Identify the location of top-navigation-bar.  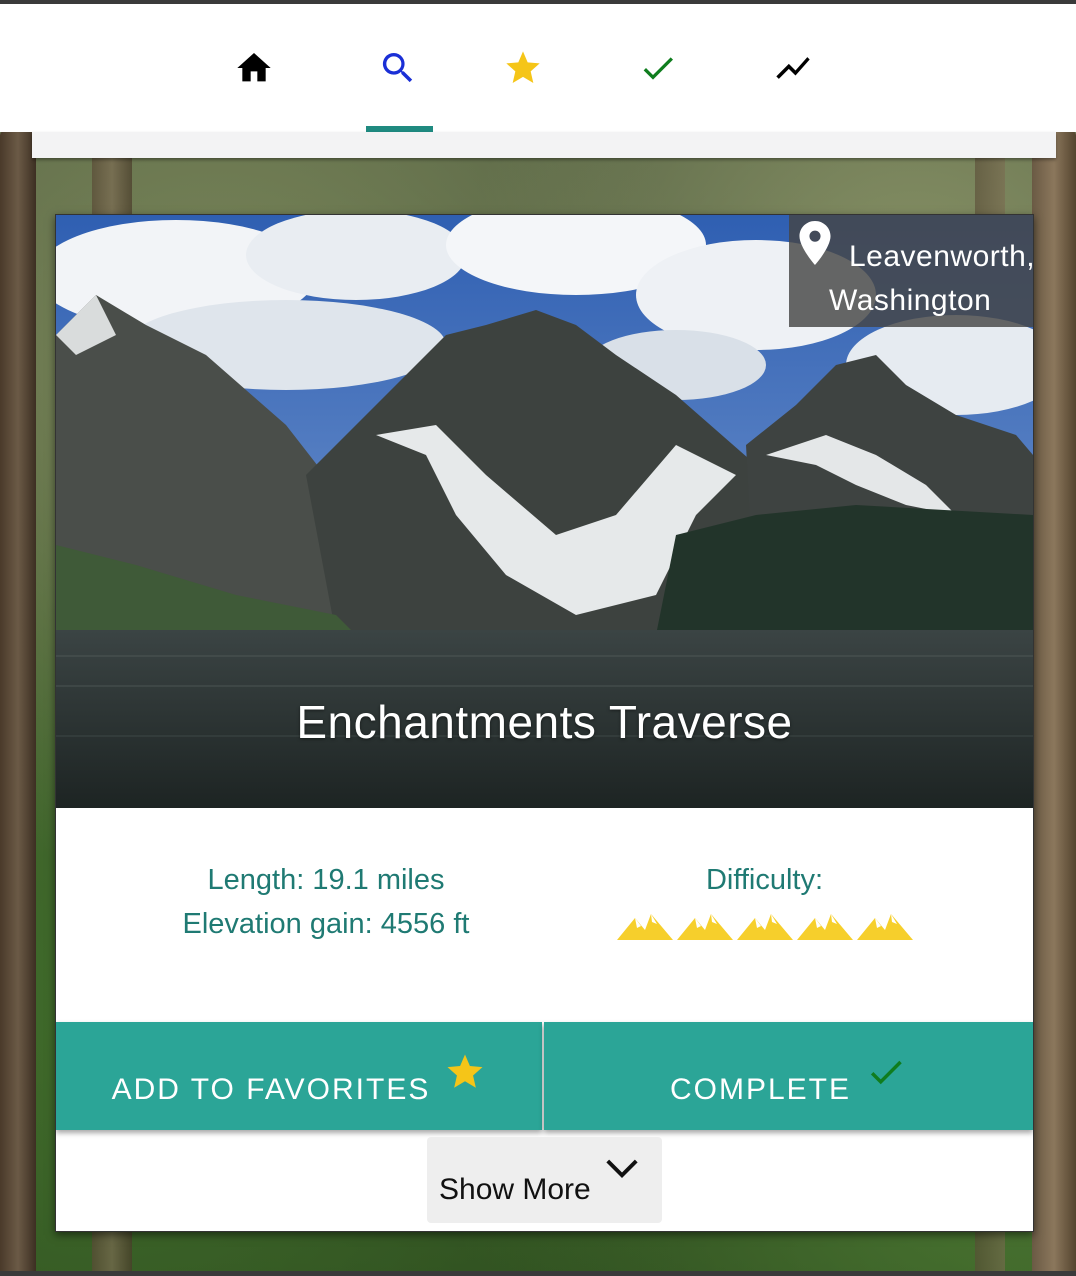
(538, 68).